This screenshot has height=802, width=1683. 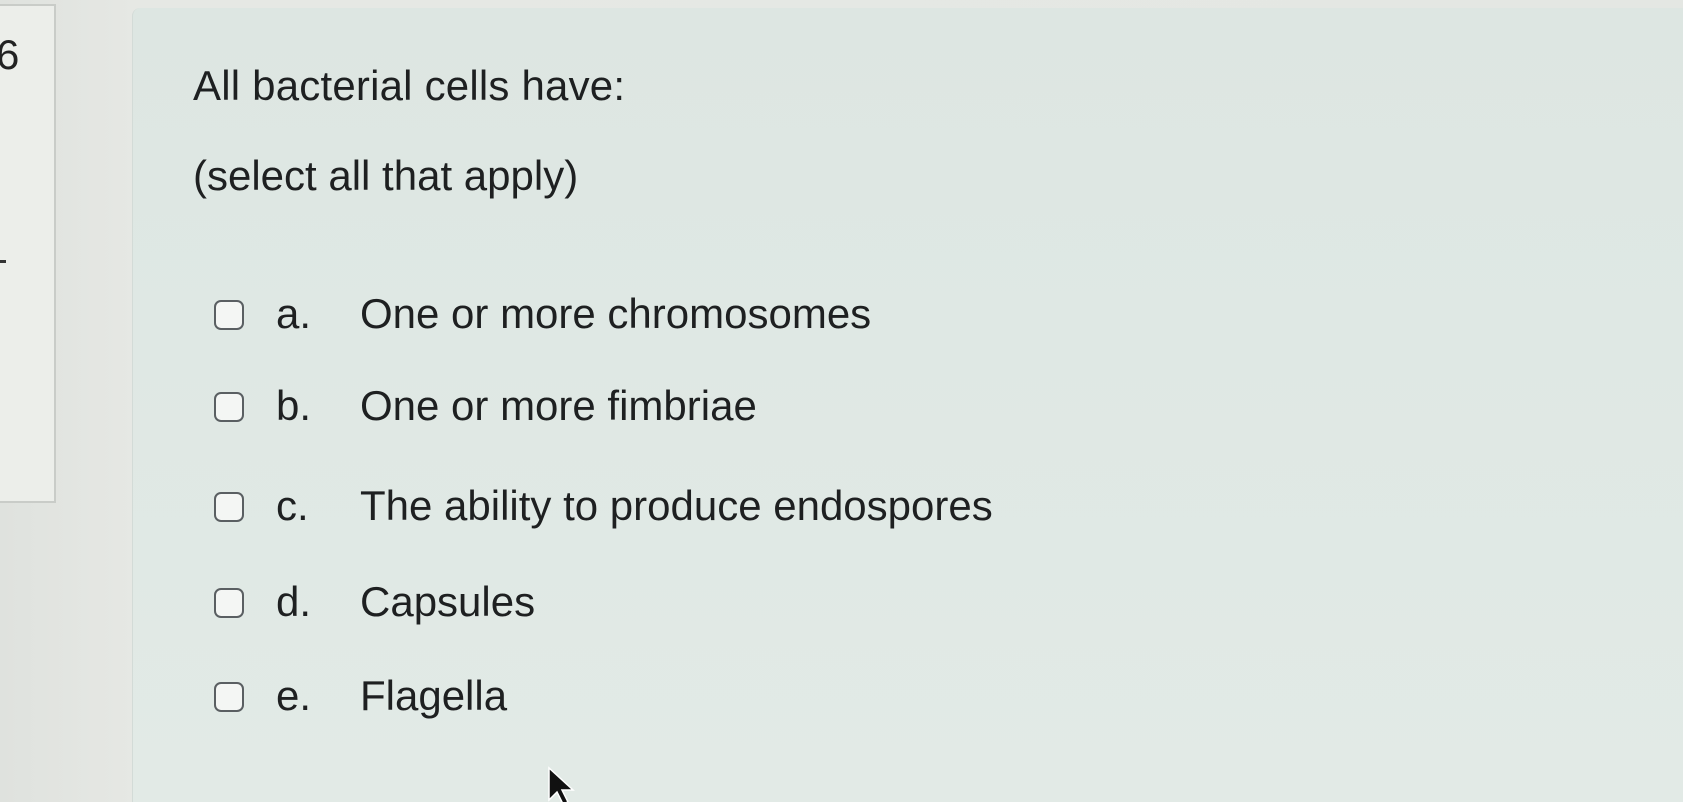 I want to click on mouse-pointer-icon, so click(x=561, y=784).